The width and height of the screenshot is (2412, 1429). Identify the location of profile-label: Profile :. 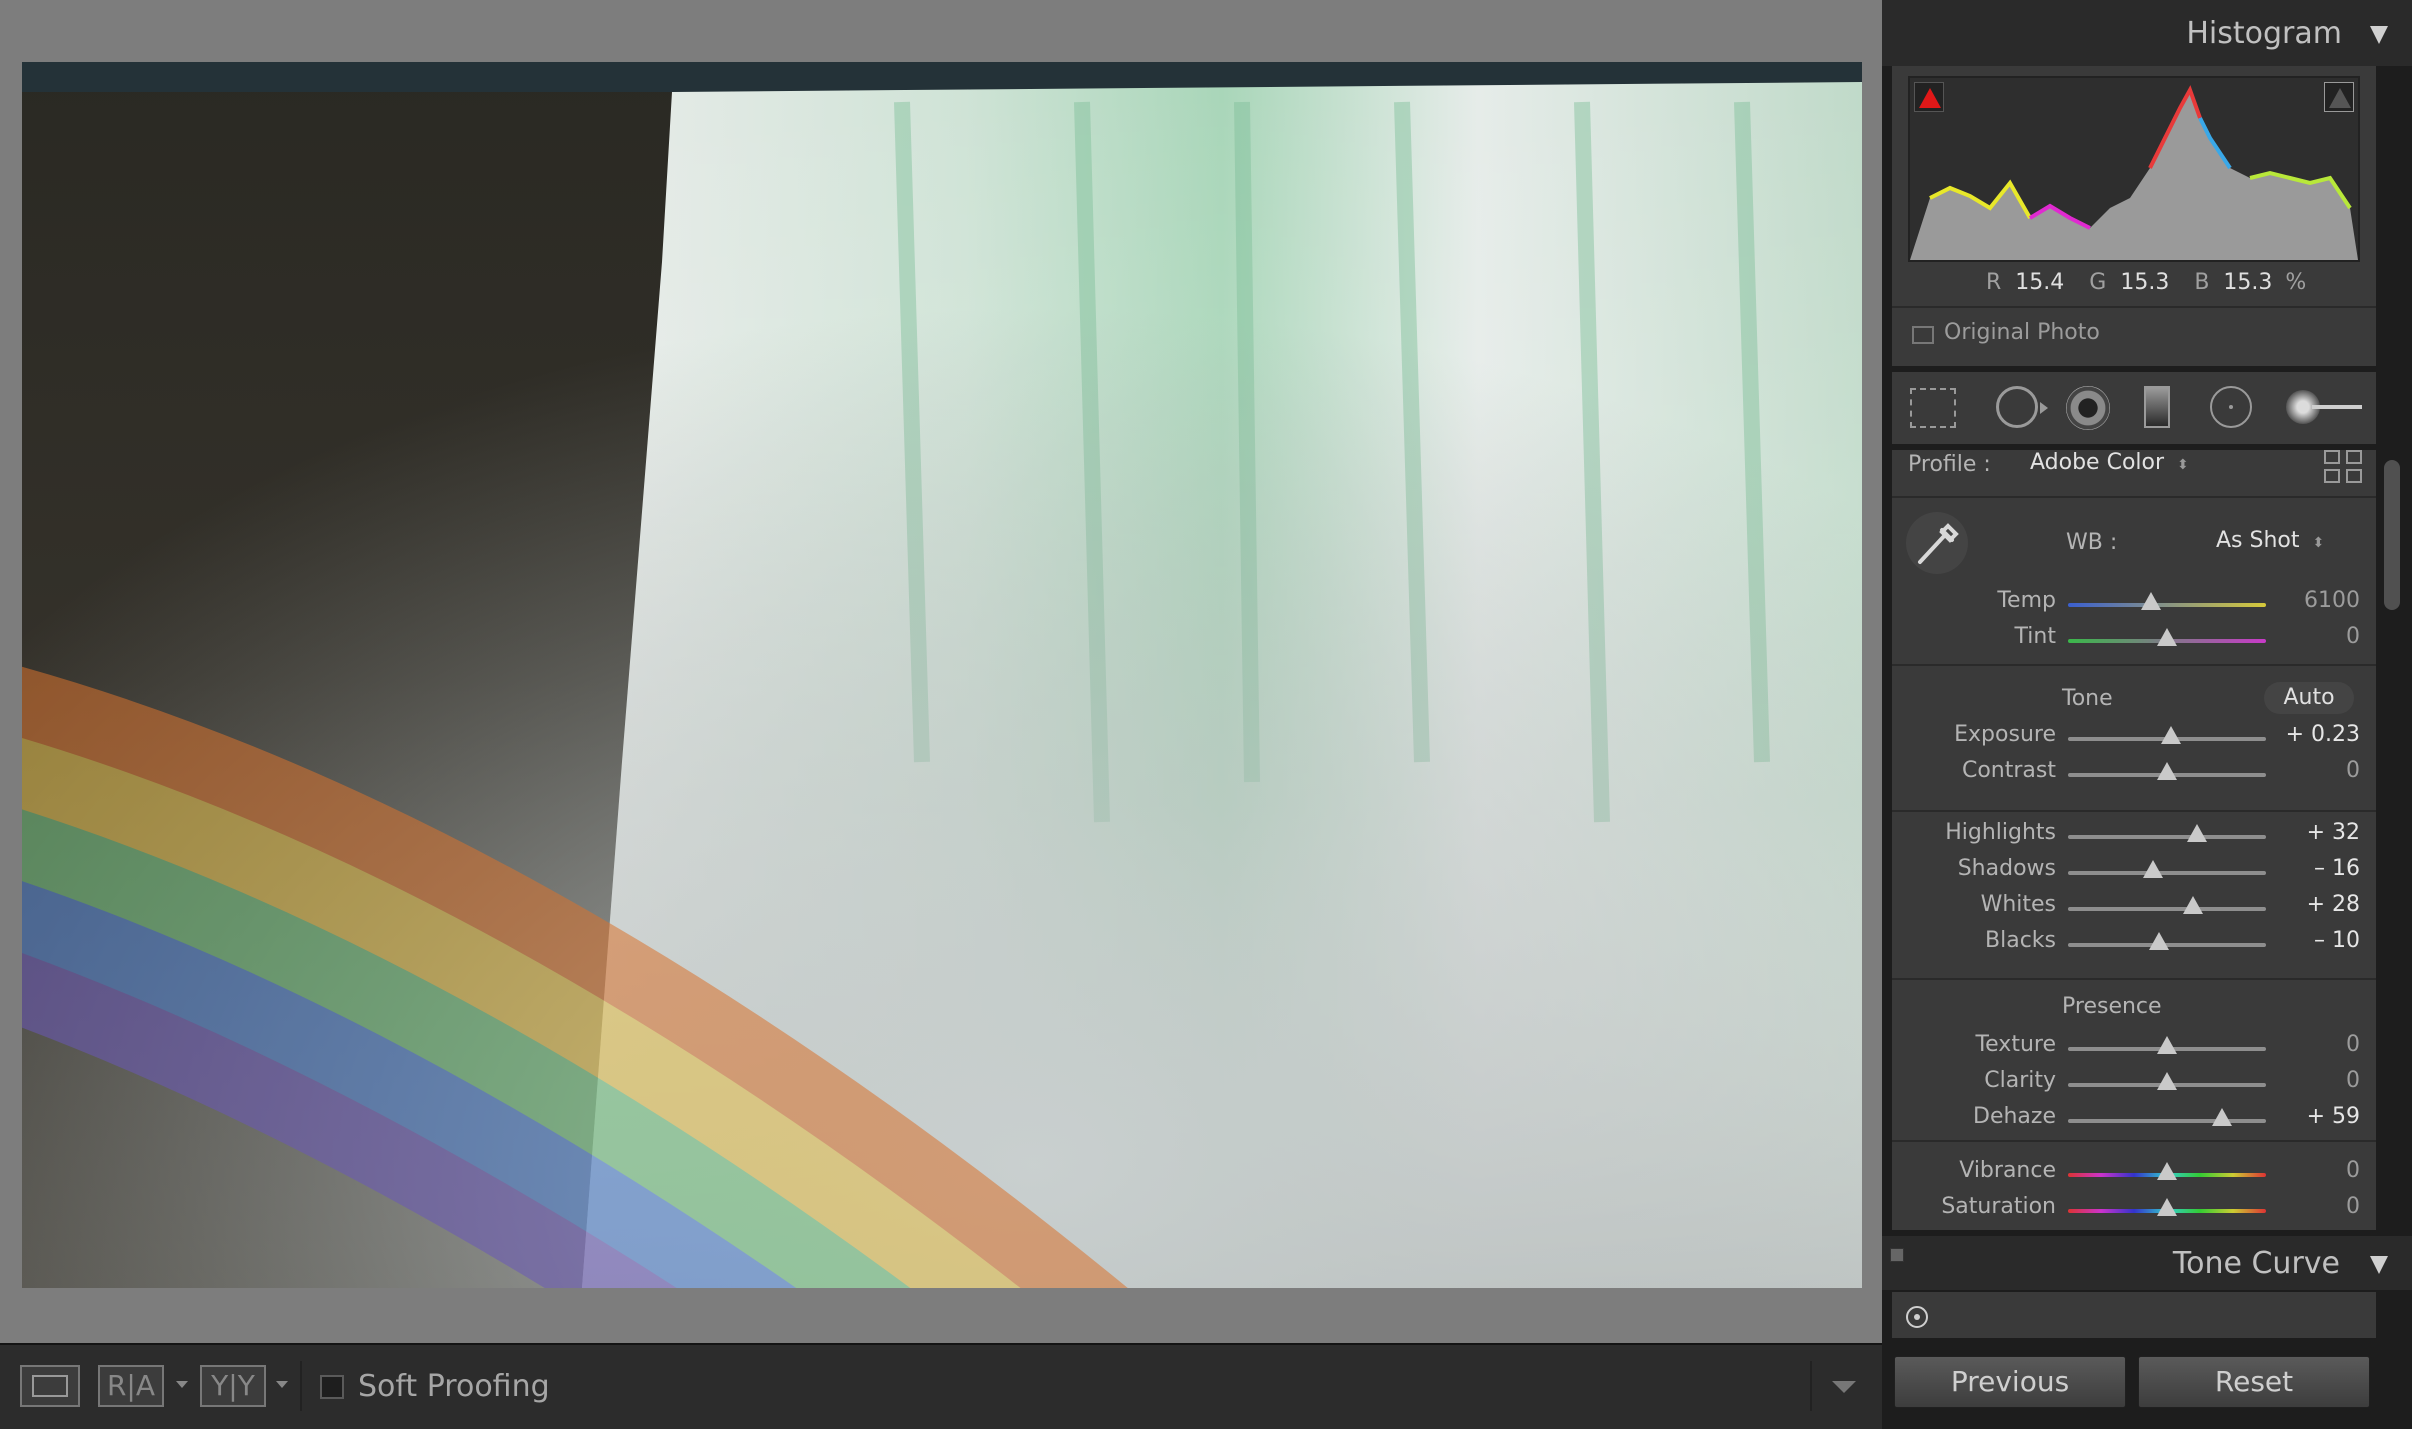
(1949, 464).